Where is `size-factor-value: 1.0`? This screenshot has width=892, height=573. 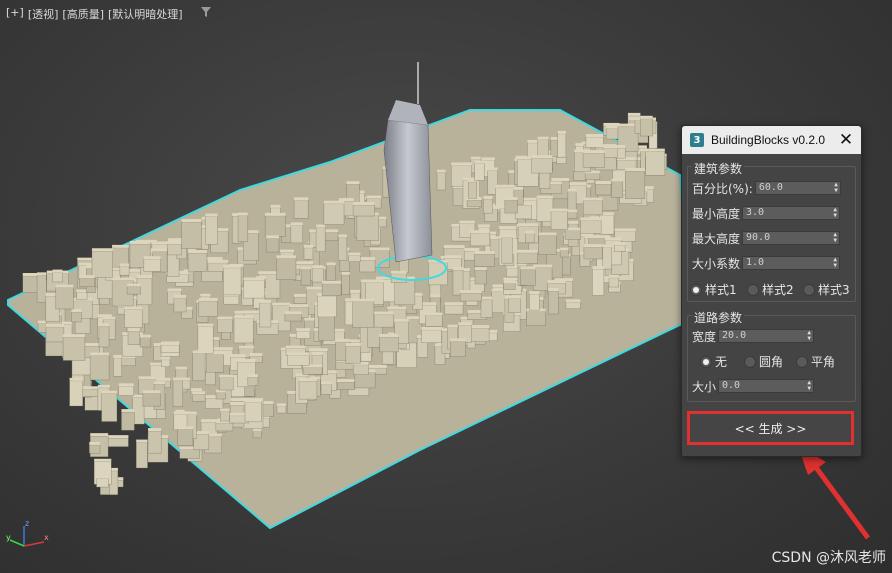 size-factor-value: 1.0 is located at coordinates (755, 262).